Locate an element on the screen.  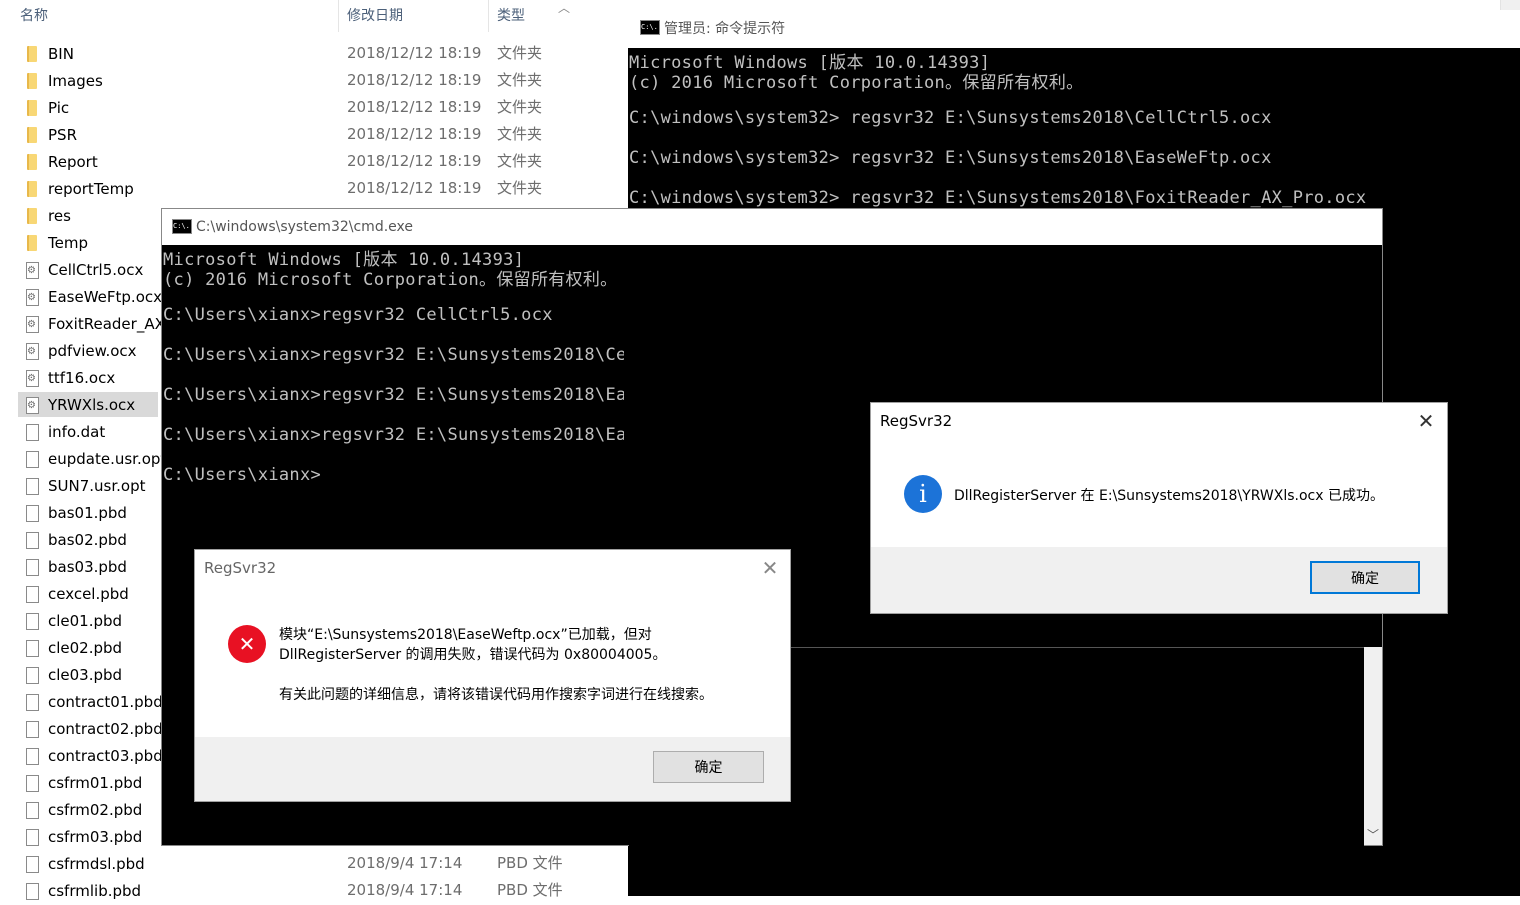
console-scrollbar: ﹀ is located at coordinates (1373, 746).